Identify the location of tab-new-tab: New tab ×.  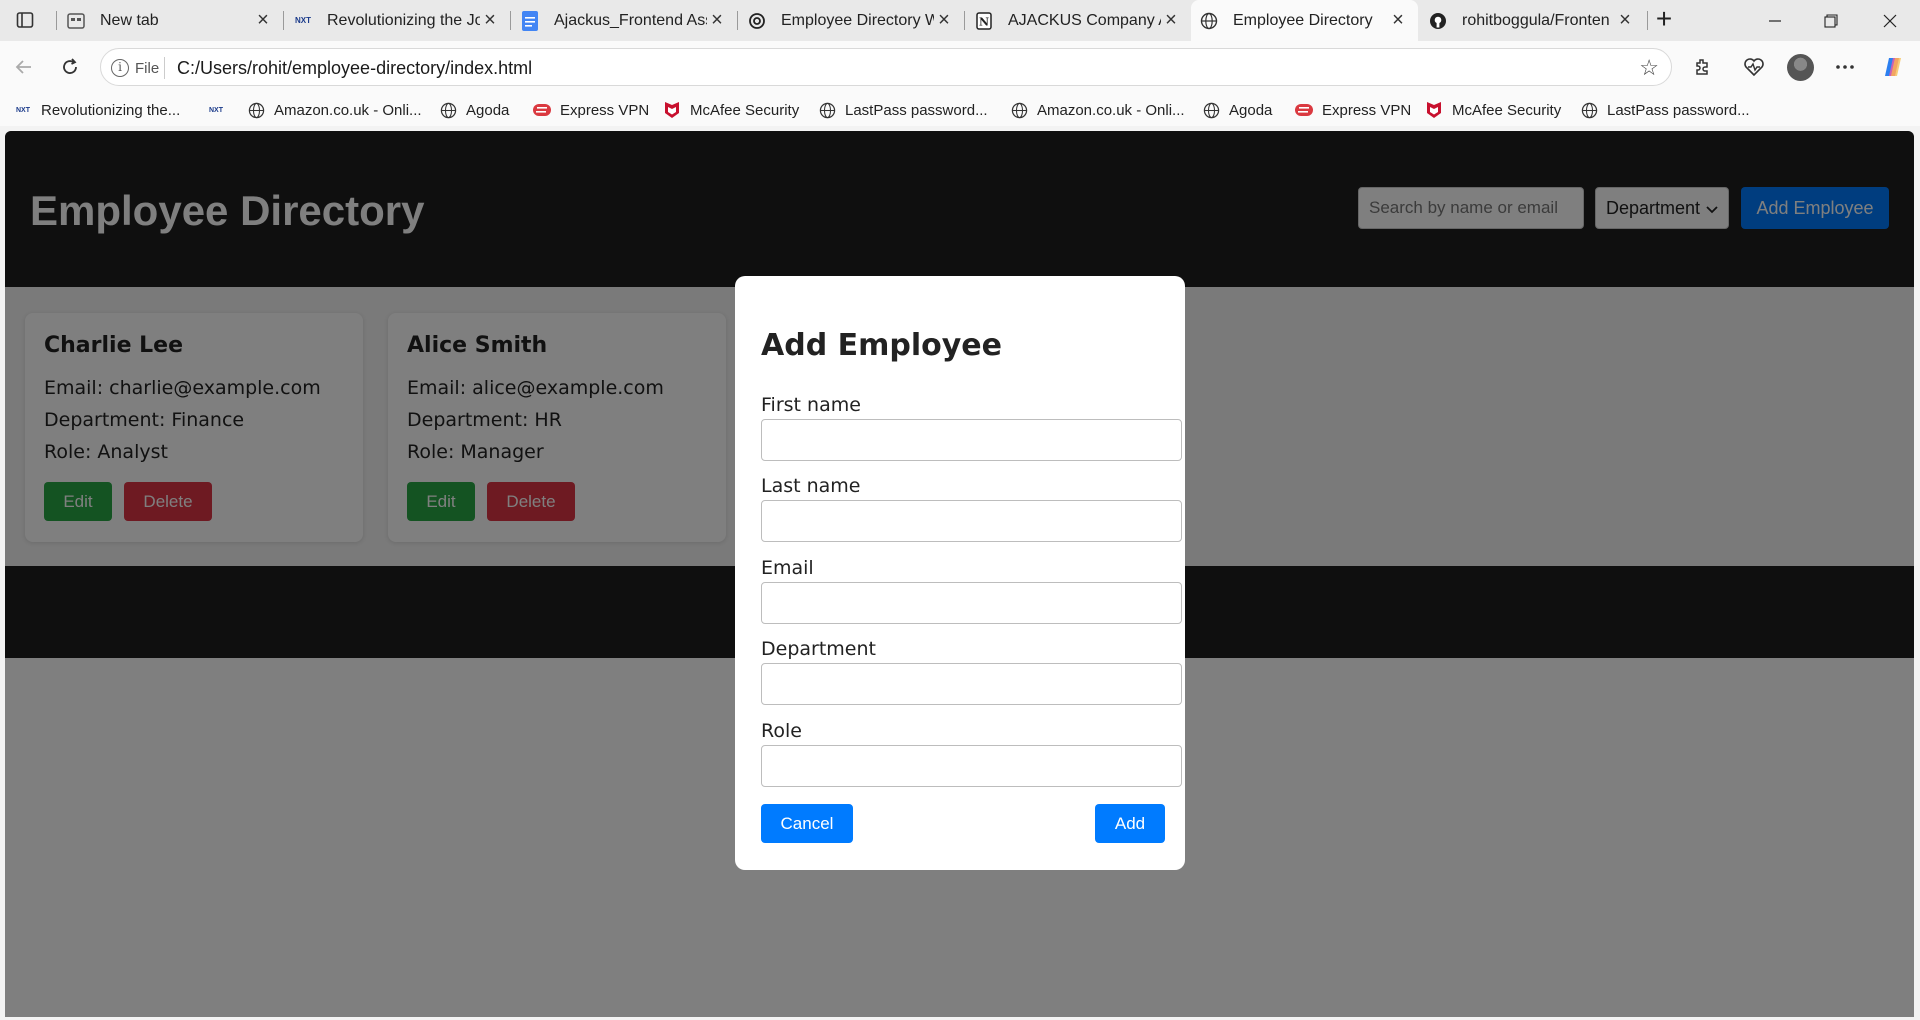
(170, 20).